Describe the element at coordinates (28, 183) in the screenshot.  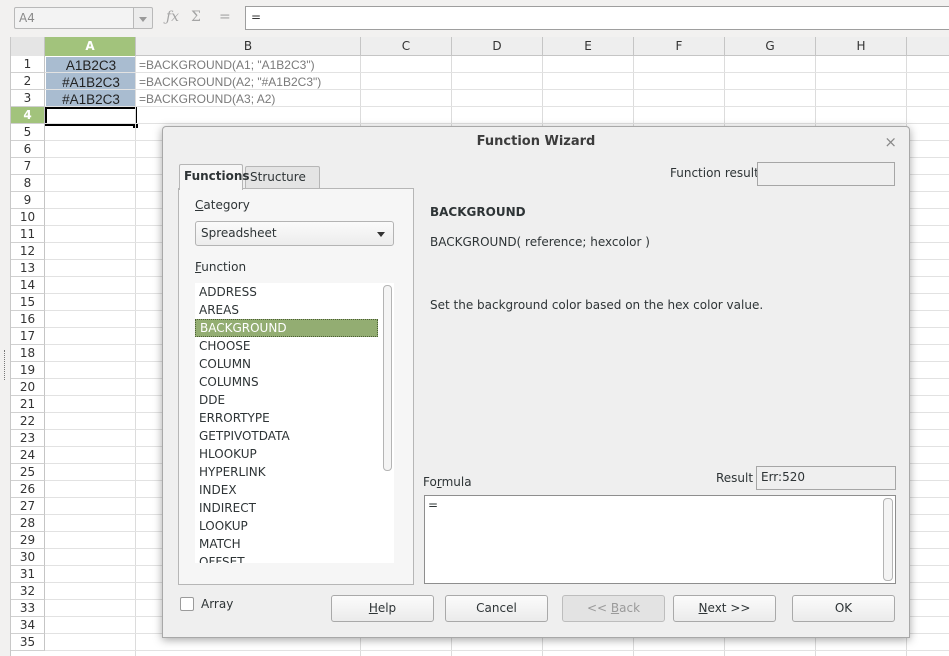
I see `row-header-8: 8` at that location.